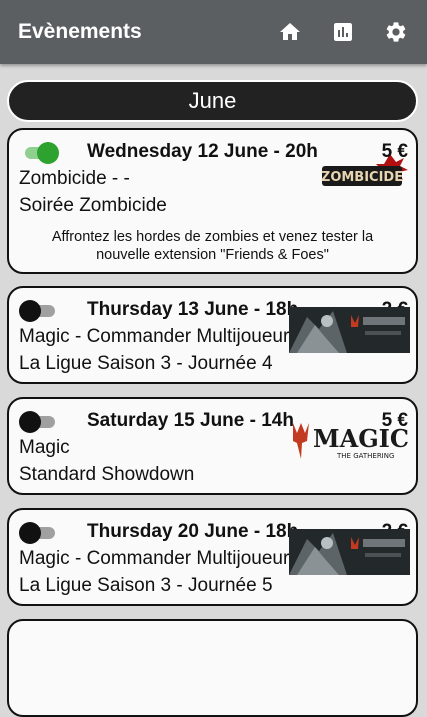 The image size is (427, 717). Describe the element at coordinates (202, 151) in the screenshot. I see `event-date: Wednesday 12 June - 20h` at that location.